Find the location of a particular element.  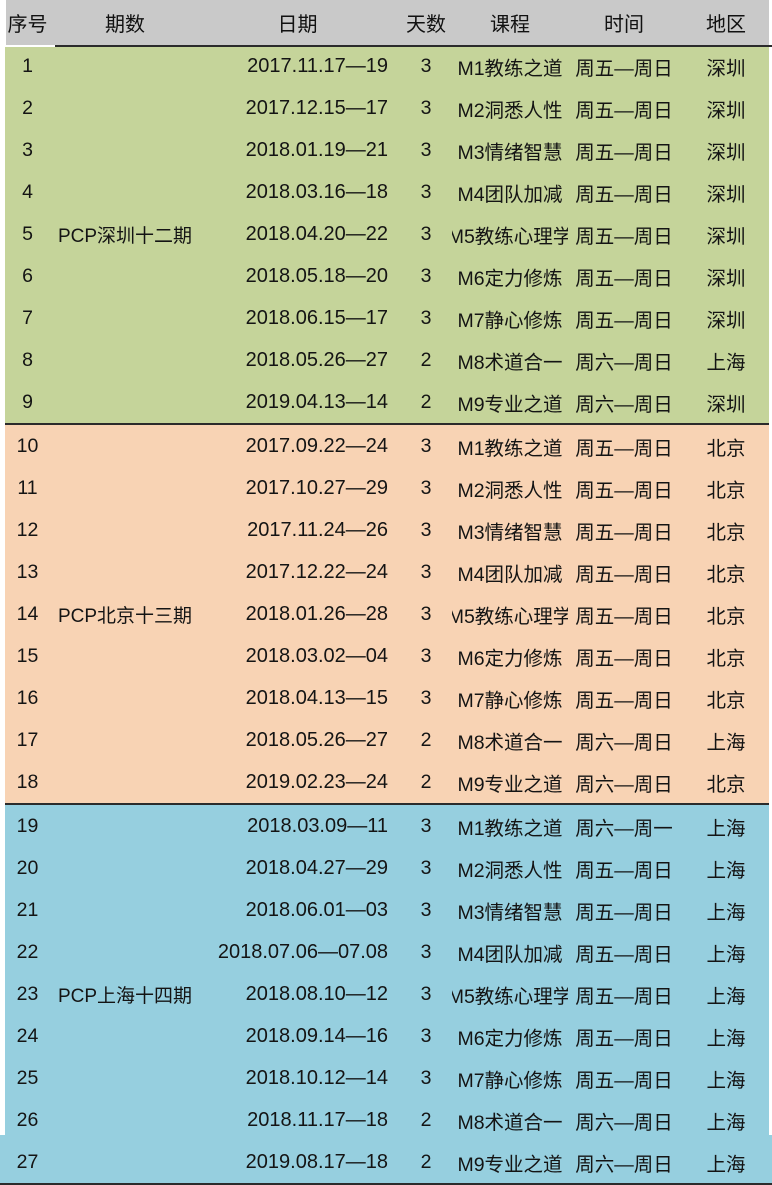

cell-course: M1教练之道 is located at coordinates (510, 66).